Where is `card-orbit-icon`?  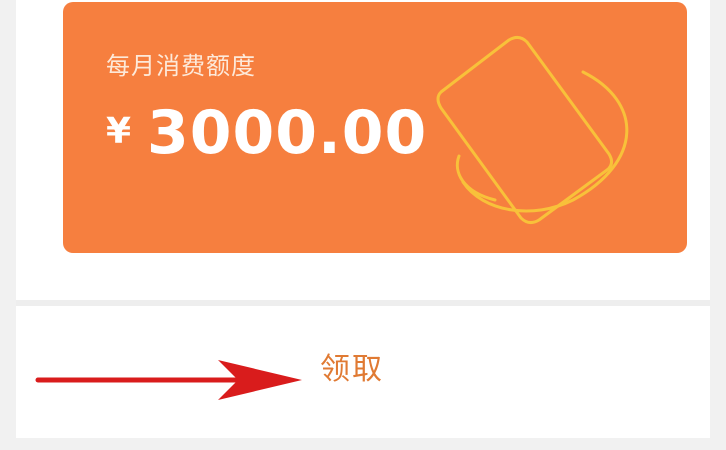 card-orbit-icon is located at coordinates (532, 130).